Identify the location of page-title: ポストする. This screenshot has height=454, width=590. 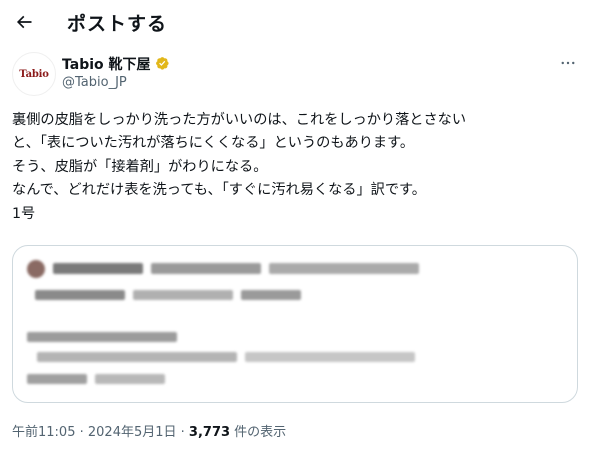
(117, 24).